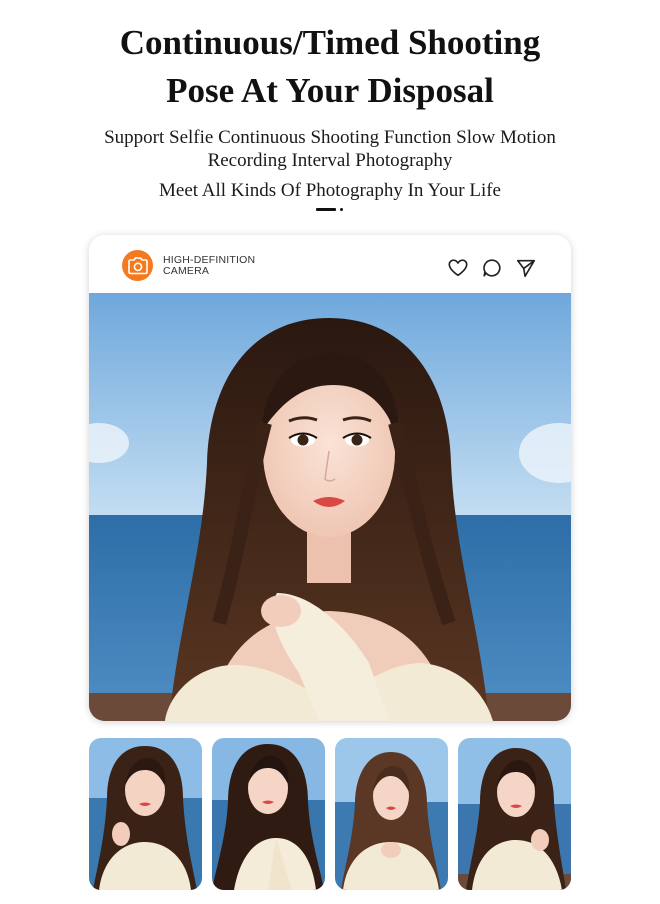  What do you see at coordinates (330, 160) in the screenshot?
I see `subtitle-line-2: Recording Interval Photography` at bounding box center [330, 160].